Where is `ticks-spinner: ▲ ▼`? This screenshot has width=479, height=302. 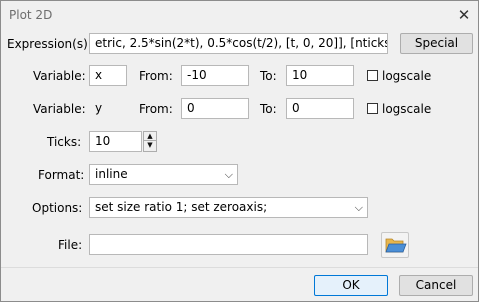 ticks-spinner: ▲ ▼ is located at coordinates (150, 141).